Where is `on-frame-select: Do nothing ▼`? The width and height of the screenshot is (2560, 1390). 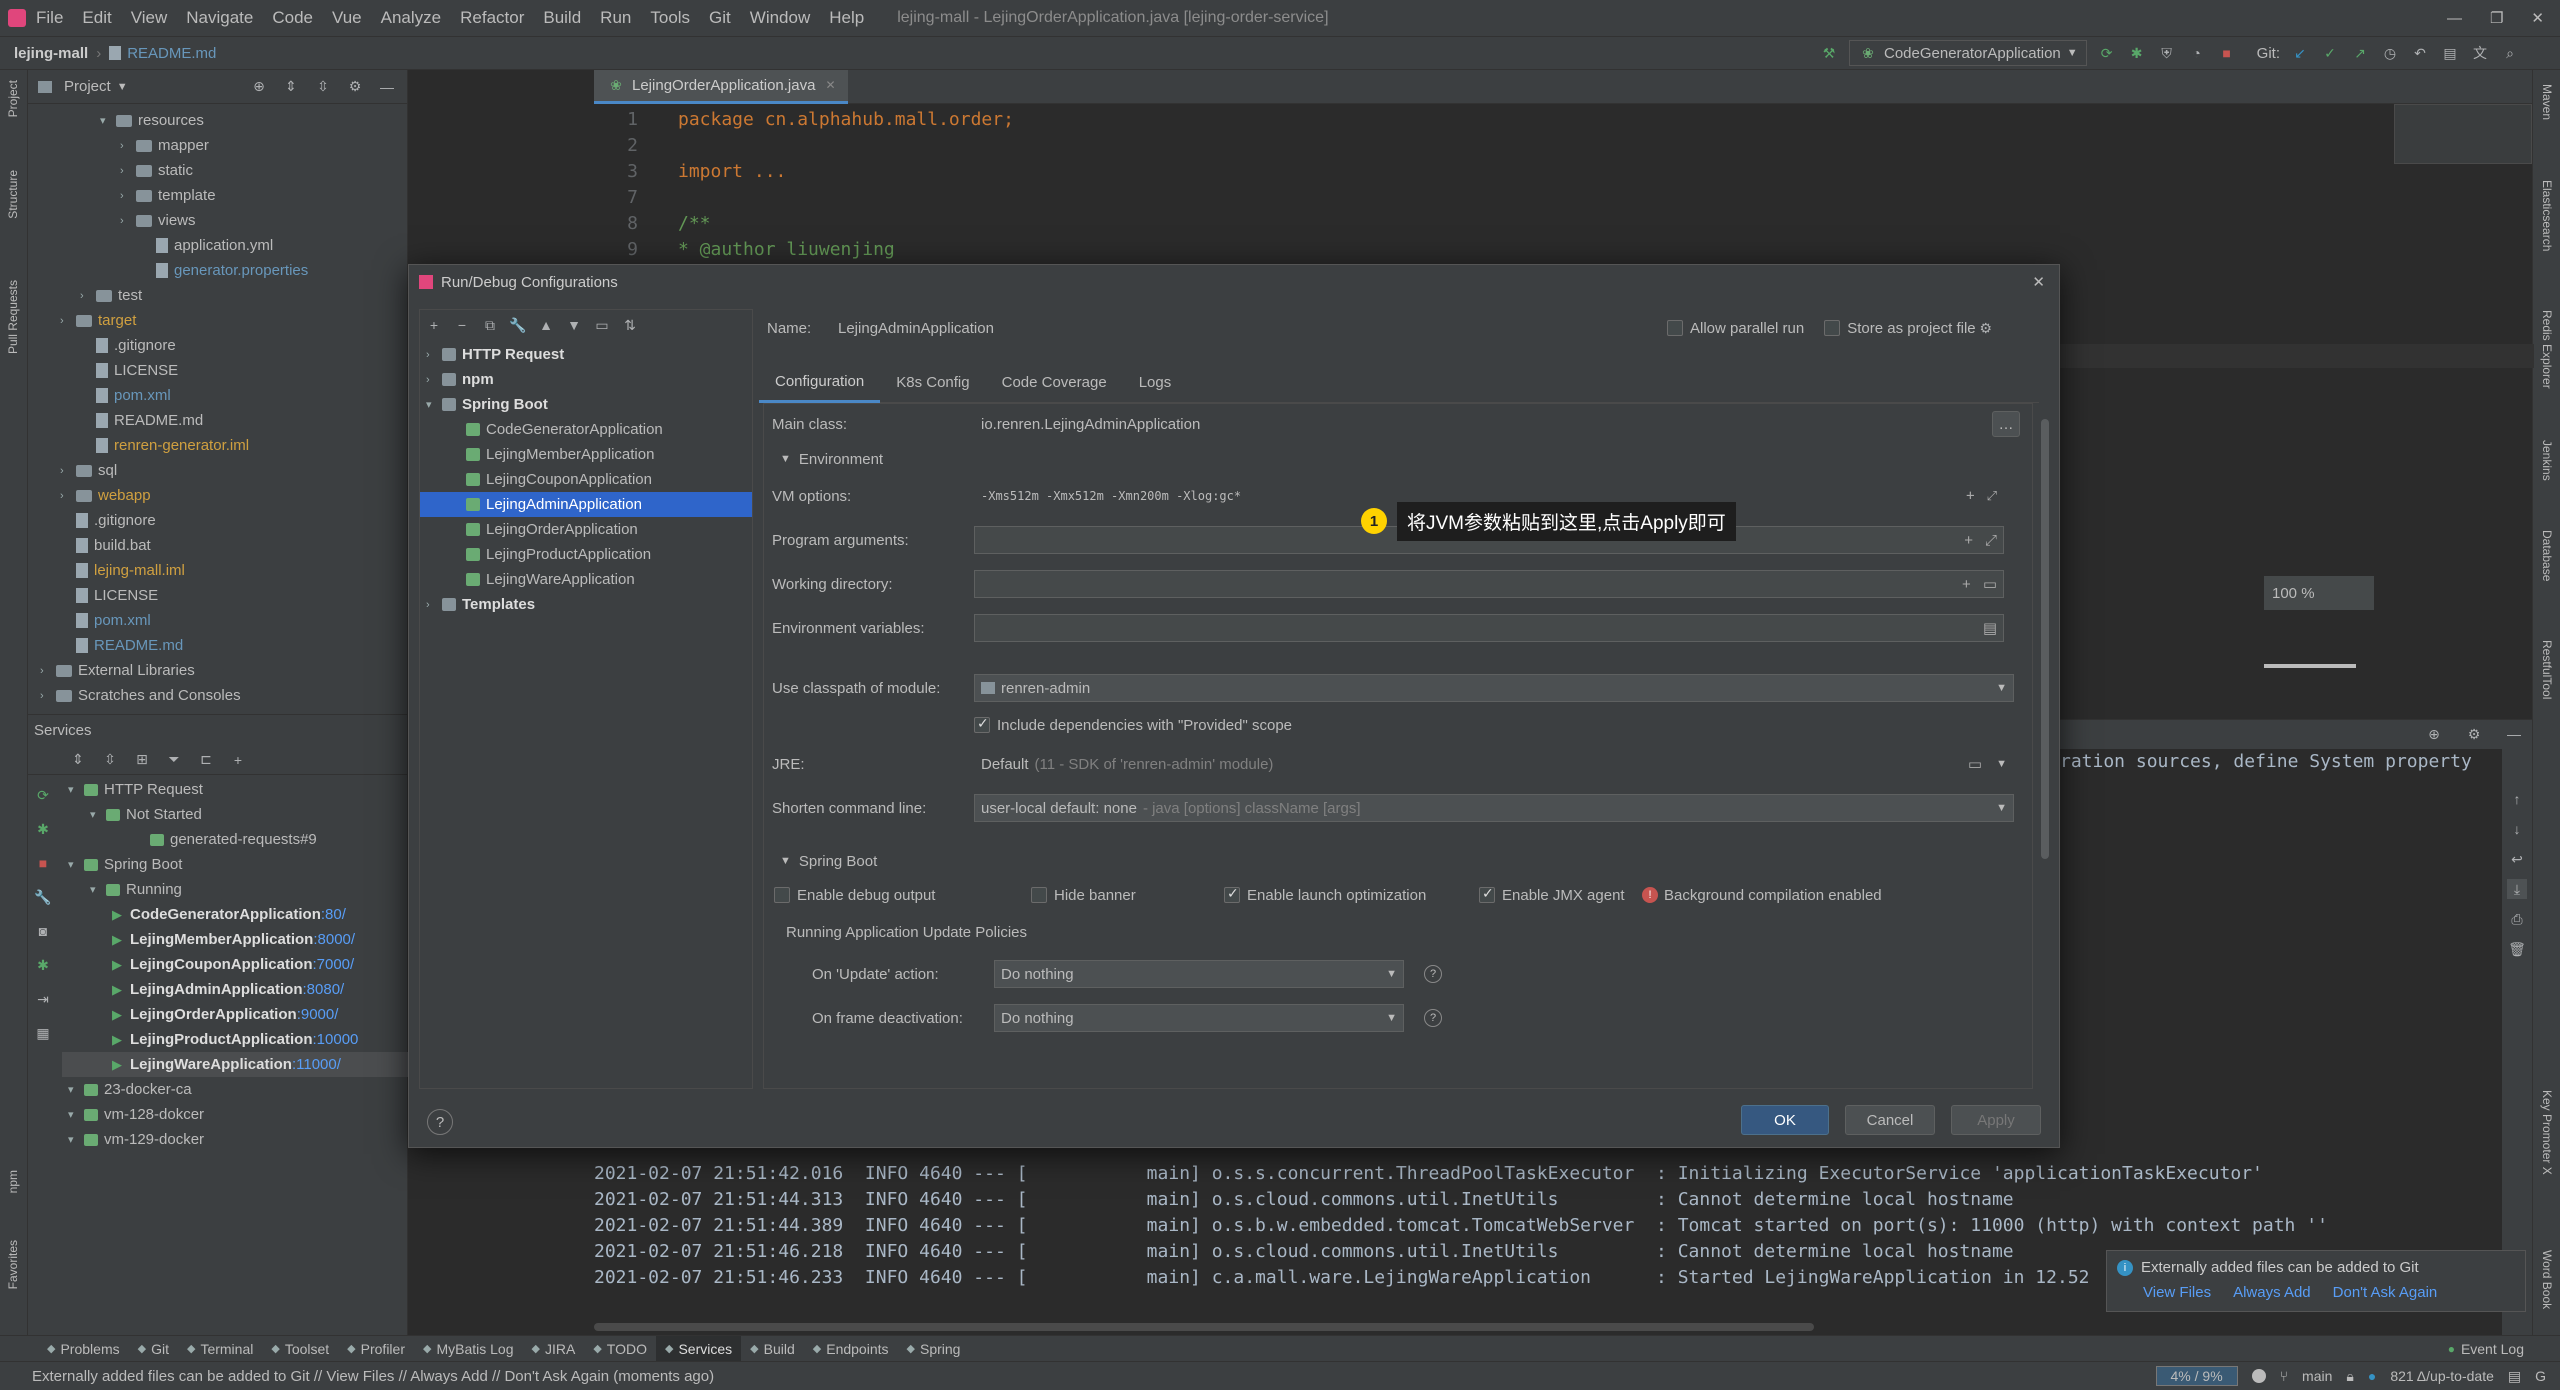
on-frame-select: Do nothing ▼ is located at coordinates (1199, 1018).